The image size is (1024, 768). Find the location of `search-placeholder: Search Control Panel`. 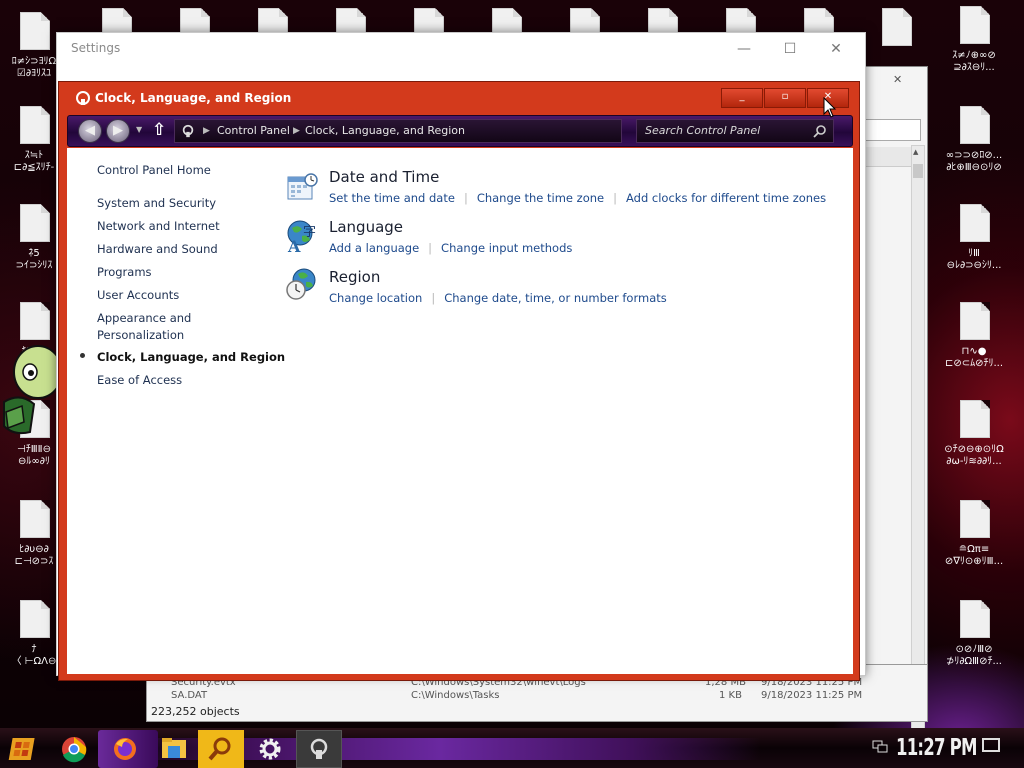

search-placeholder: Search Control Panel is located at coordinates (703, 130).